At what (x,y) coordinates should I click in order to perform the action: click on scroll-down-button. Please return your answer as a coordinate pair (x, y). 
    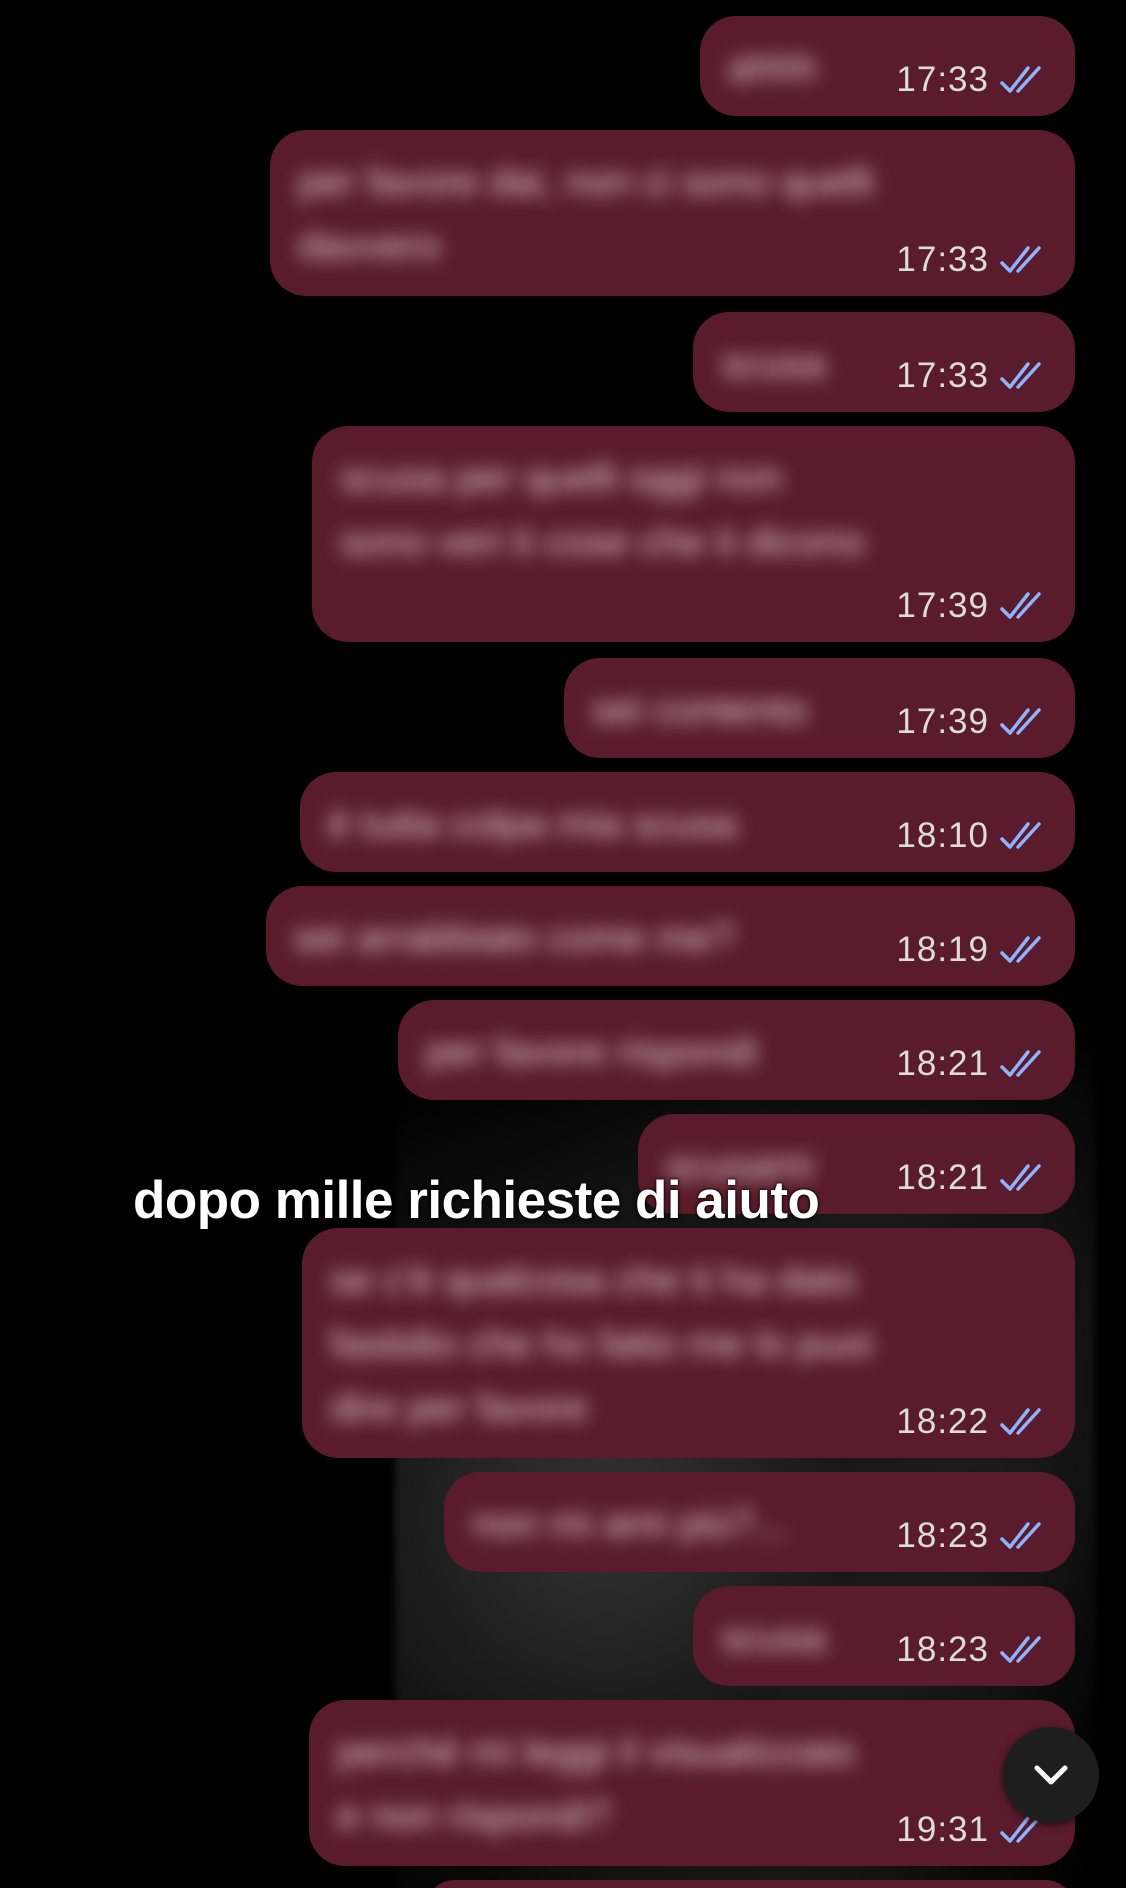
    Looking at the image, I should click on (1051, 1775).